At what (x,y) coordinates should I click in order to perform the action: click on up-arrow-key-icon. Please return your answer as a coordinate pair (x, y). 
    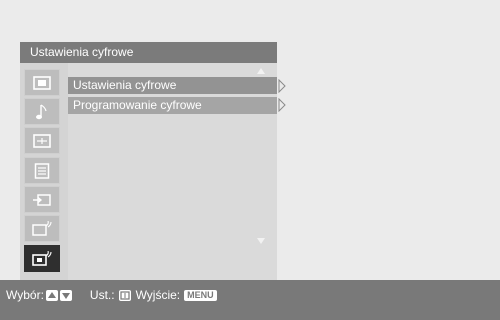
    Looking at the image, I should click on (51, 295).